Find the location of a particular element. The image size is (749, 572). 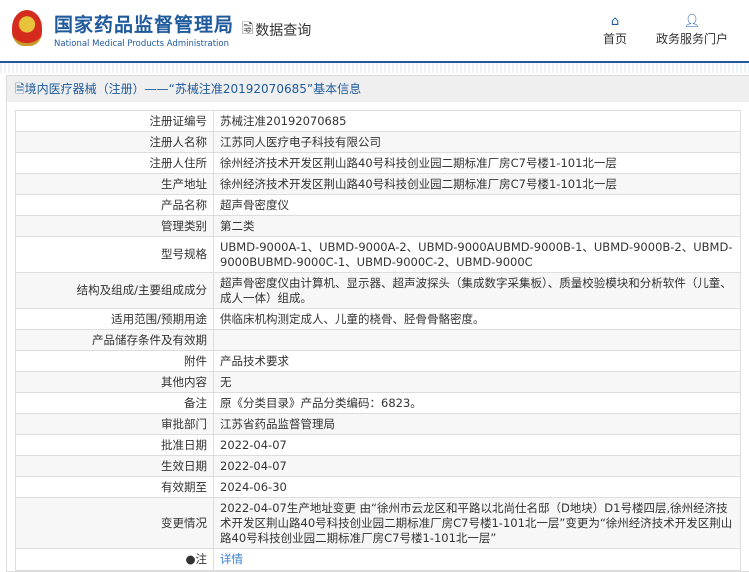

row-label: 结构及组成/主要组成成分 is located at coordinates (114, 290).